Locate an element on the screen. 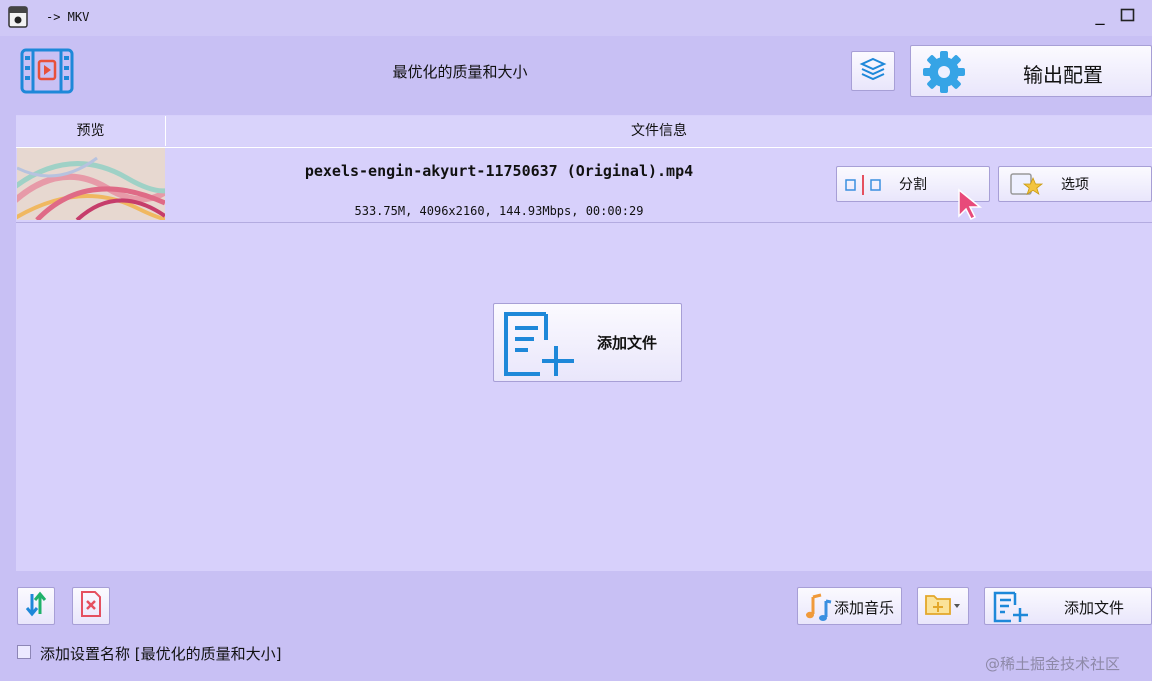  add-music-button: 添加音乐 is located at coordinates (849, 606).